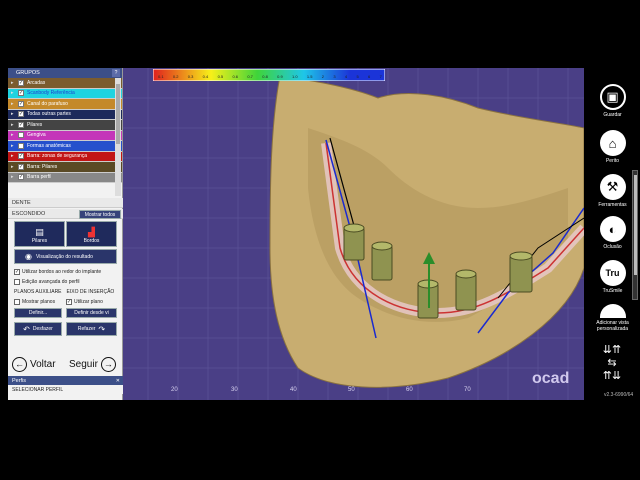 This screenshot has width=640, height=480. I want to click on group-label: Pilares, so click(35, 124).